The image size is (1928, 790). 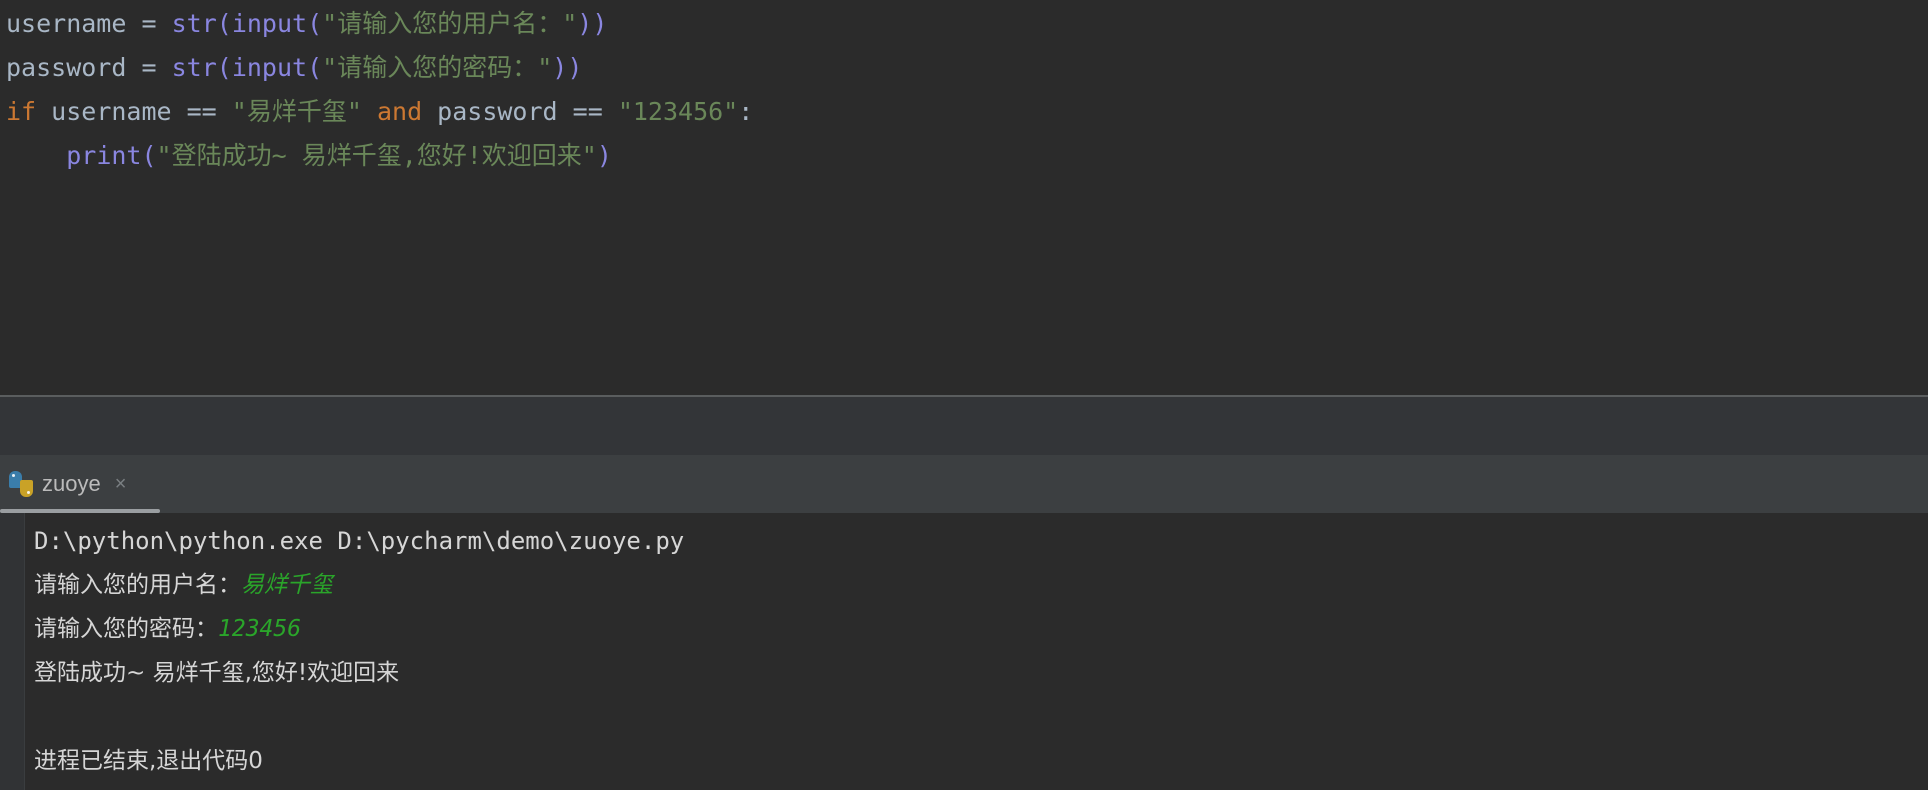 I want to click on code-token: and, so click(x=399, y=111).